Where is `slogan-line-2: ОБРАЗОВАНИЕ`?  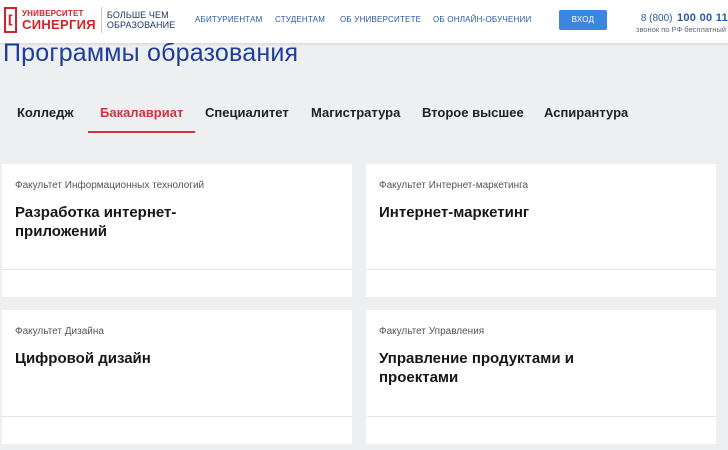 slogan-line-2: ОБРАЗОВАНИЕ is located at coordinates (141, 25).